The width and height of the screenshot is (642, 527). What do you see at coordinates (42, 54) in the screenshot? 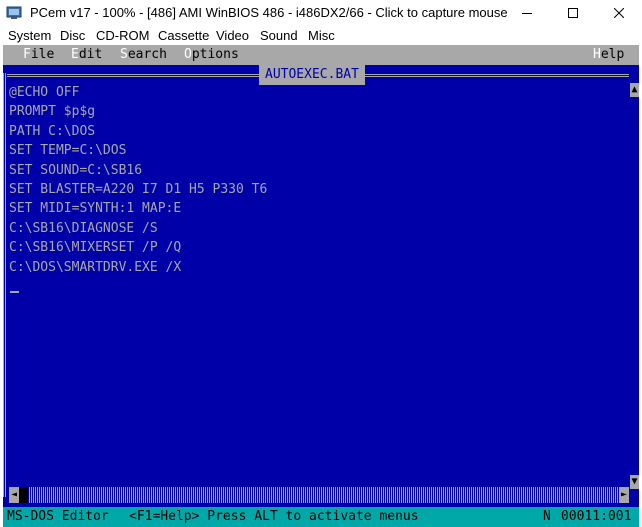
I see `file-label: ile` at bounding box center [42, 54].